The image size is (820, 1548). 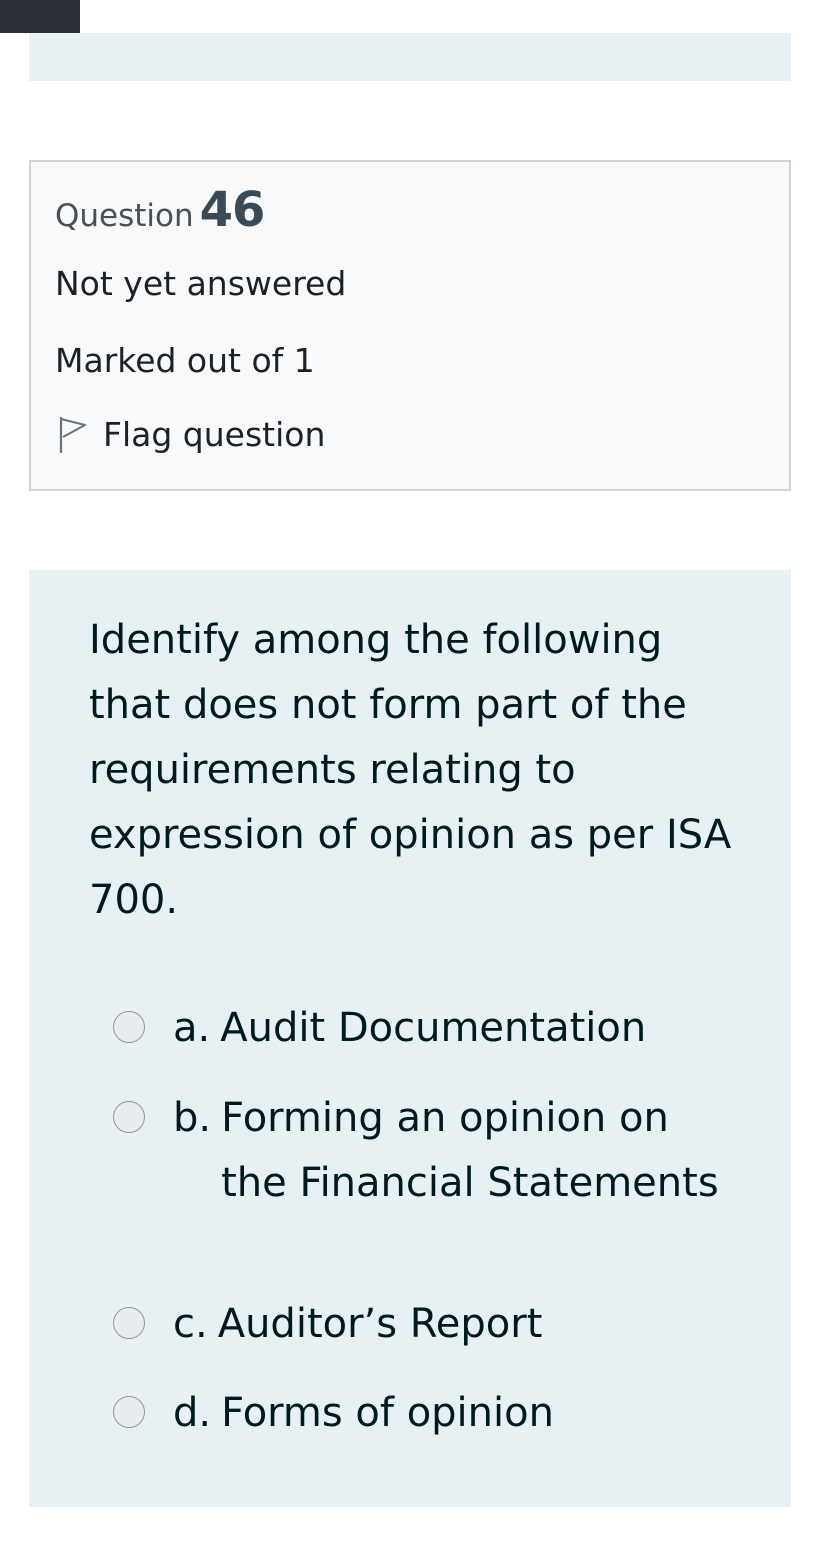 What do you see at coordinates (214, 434) in the screenshot?
I see `flag-question-label: Flag question` at bounding box center [214, 434].